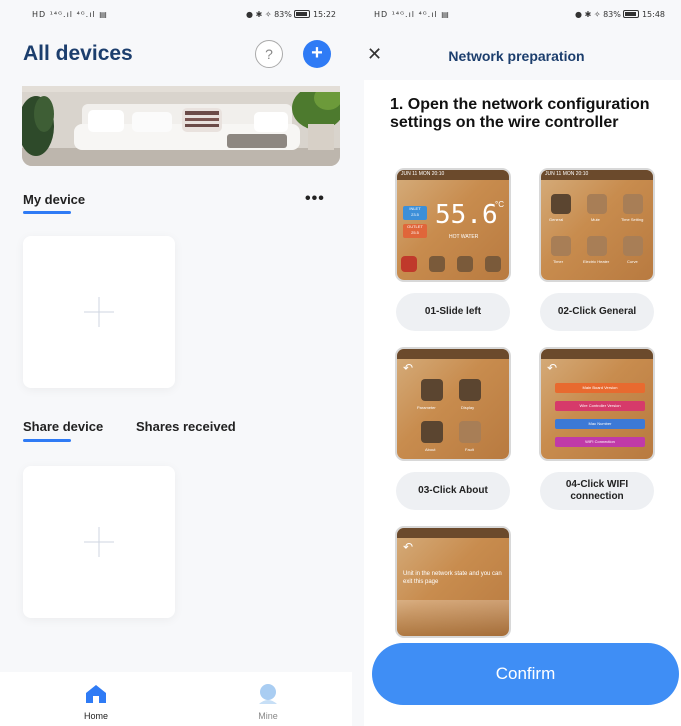 Image resolution: width=681 pixels, height=726 pixels. Describe the element at coordinates (453, 404) in the screenshot. I see `controller-screen-general: ↶ Parameter Display About Fault` at that location.